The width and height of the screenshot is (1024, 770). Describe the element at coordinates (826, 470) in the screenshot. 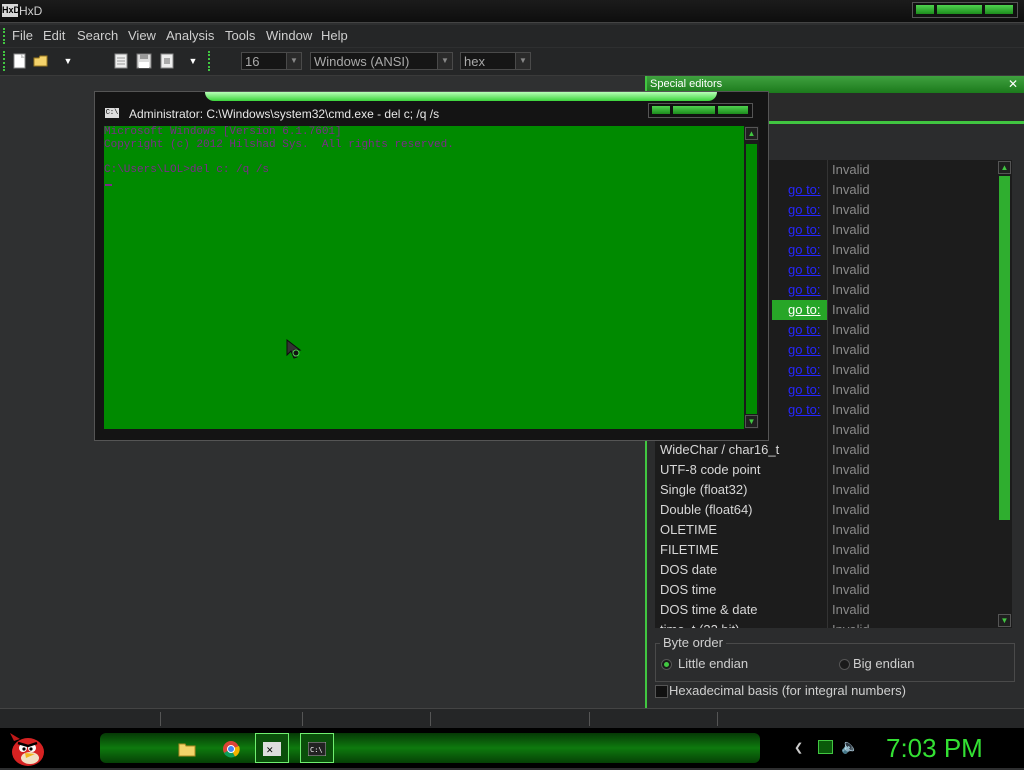

I see `inspector-row: UTF-8 code point Invalid` at that location.